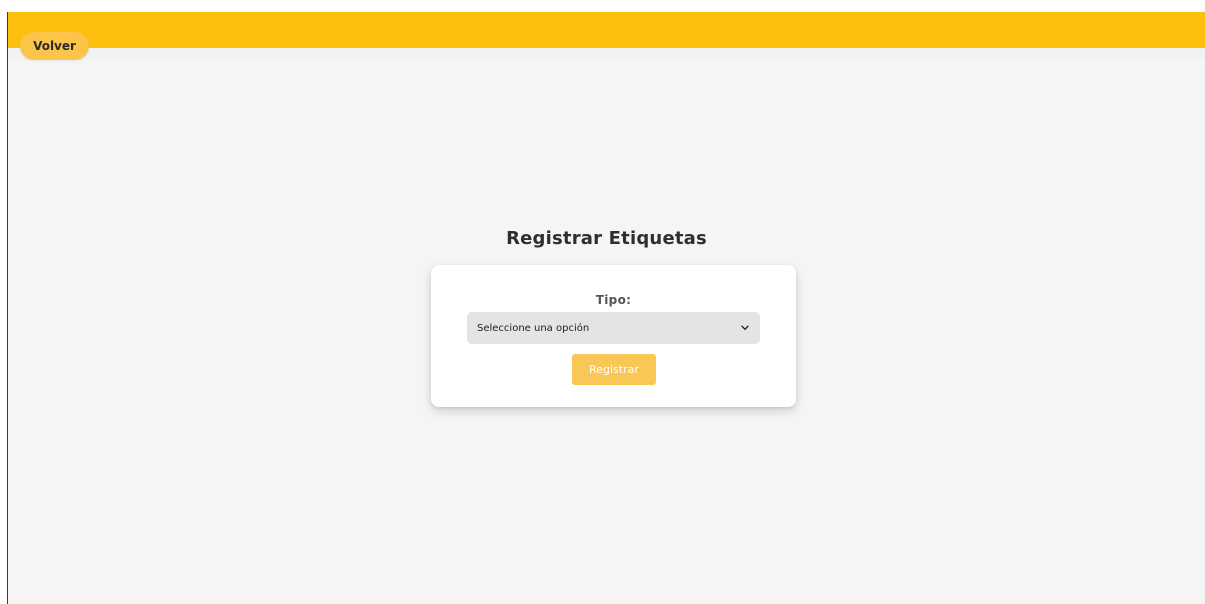 The image size is (1205, 604). What do you see at coordinates (606, 30) in the screenshot?
I see `top-bar` at bounding box center [606, 30].